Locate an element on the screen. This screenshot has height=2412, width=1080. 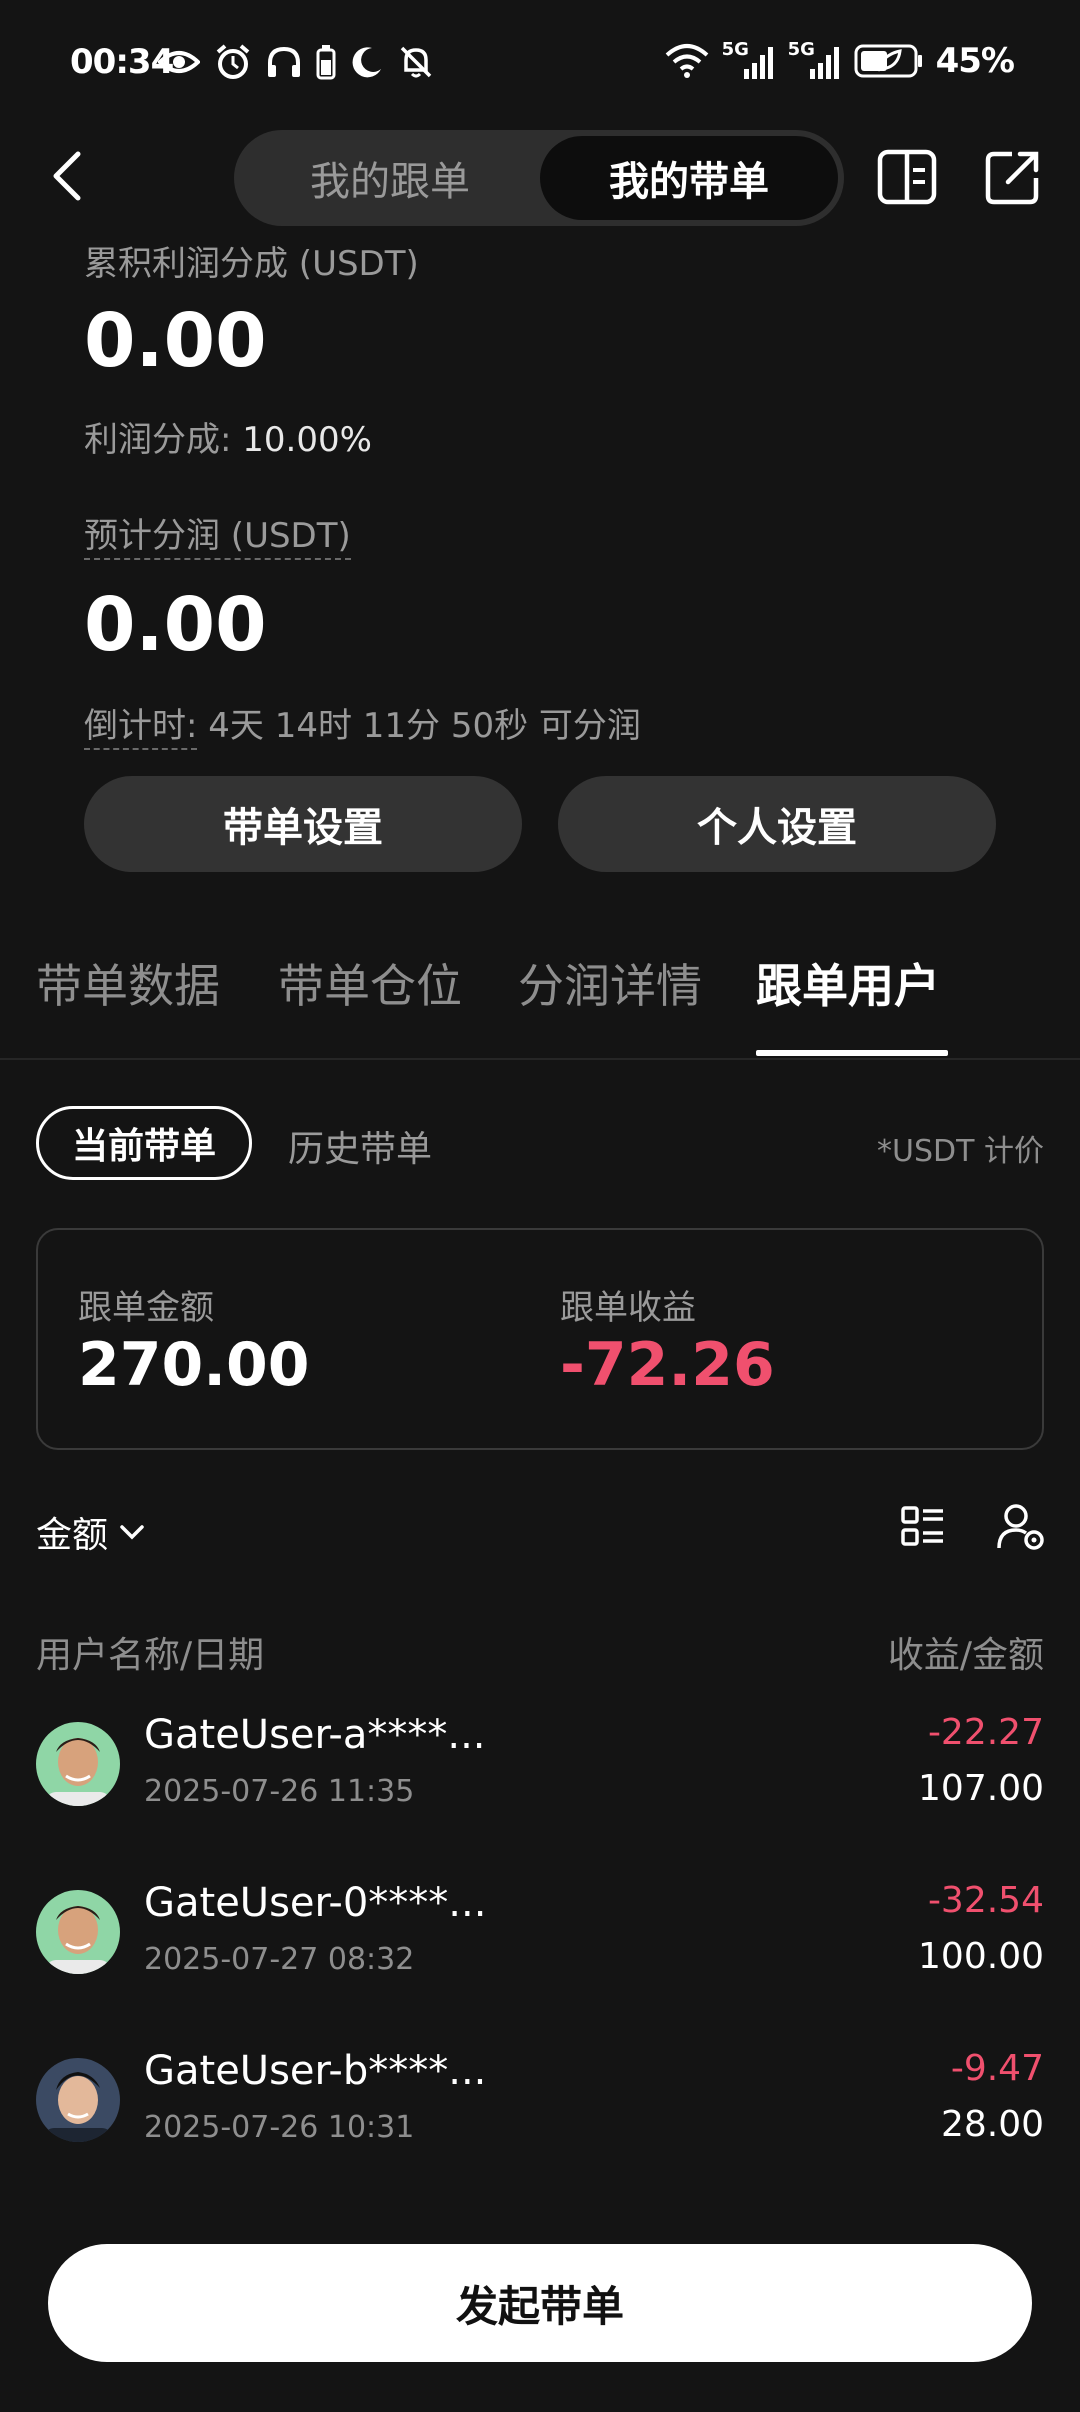
tab-followers: 跟单用户 is located at coordinates (848, 983).